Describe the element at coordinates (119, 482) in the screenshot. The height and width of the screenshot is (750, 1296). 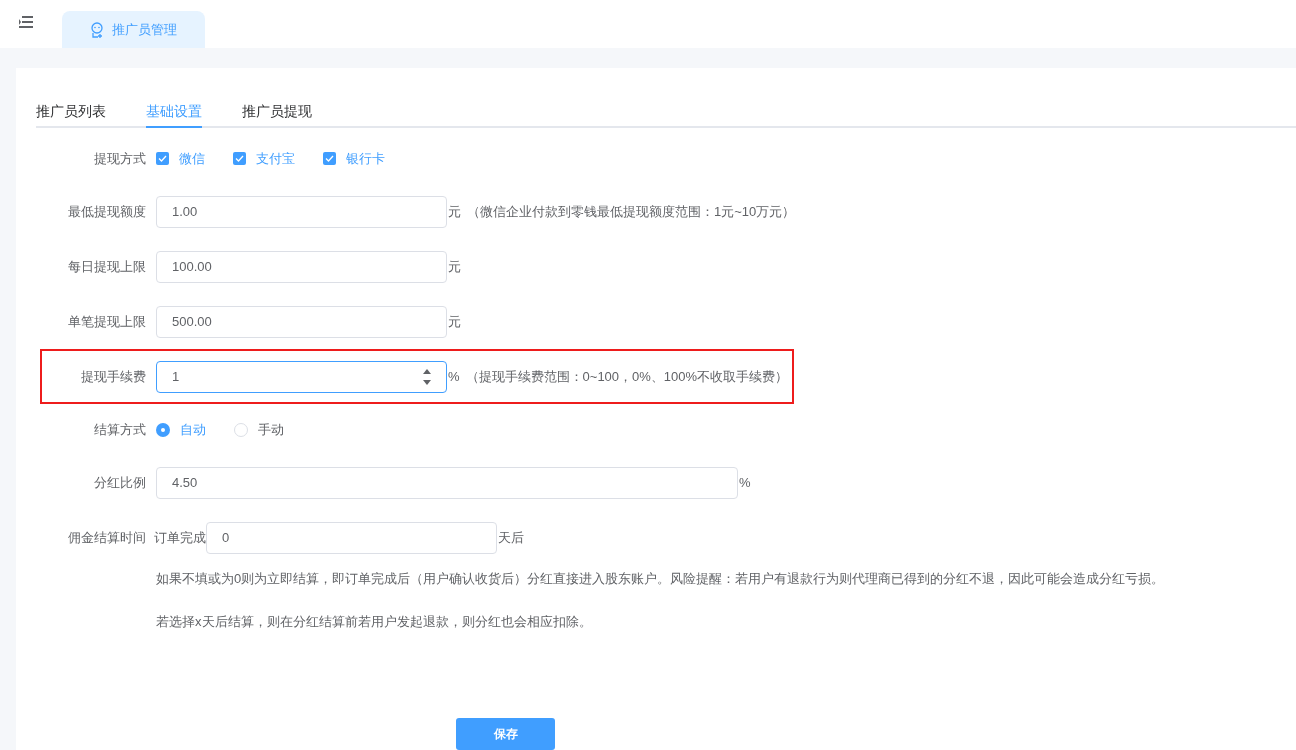
I see `field-label: 分红比例` at that location.